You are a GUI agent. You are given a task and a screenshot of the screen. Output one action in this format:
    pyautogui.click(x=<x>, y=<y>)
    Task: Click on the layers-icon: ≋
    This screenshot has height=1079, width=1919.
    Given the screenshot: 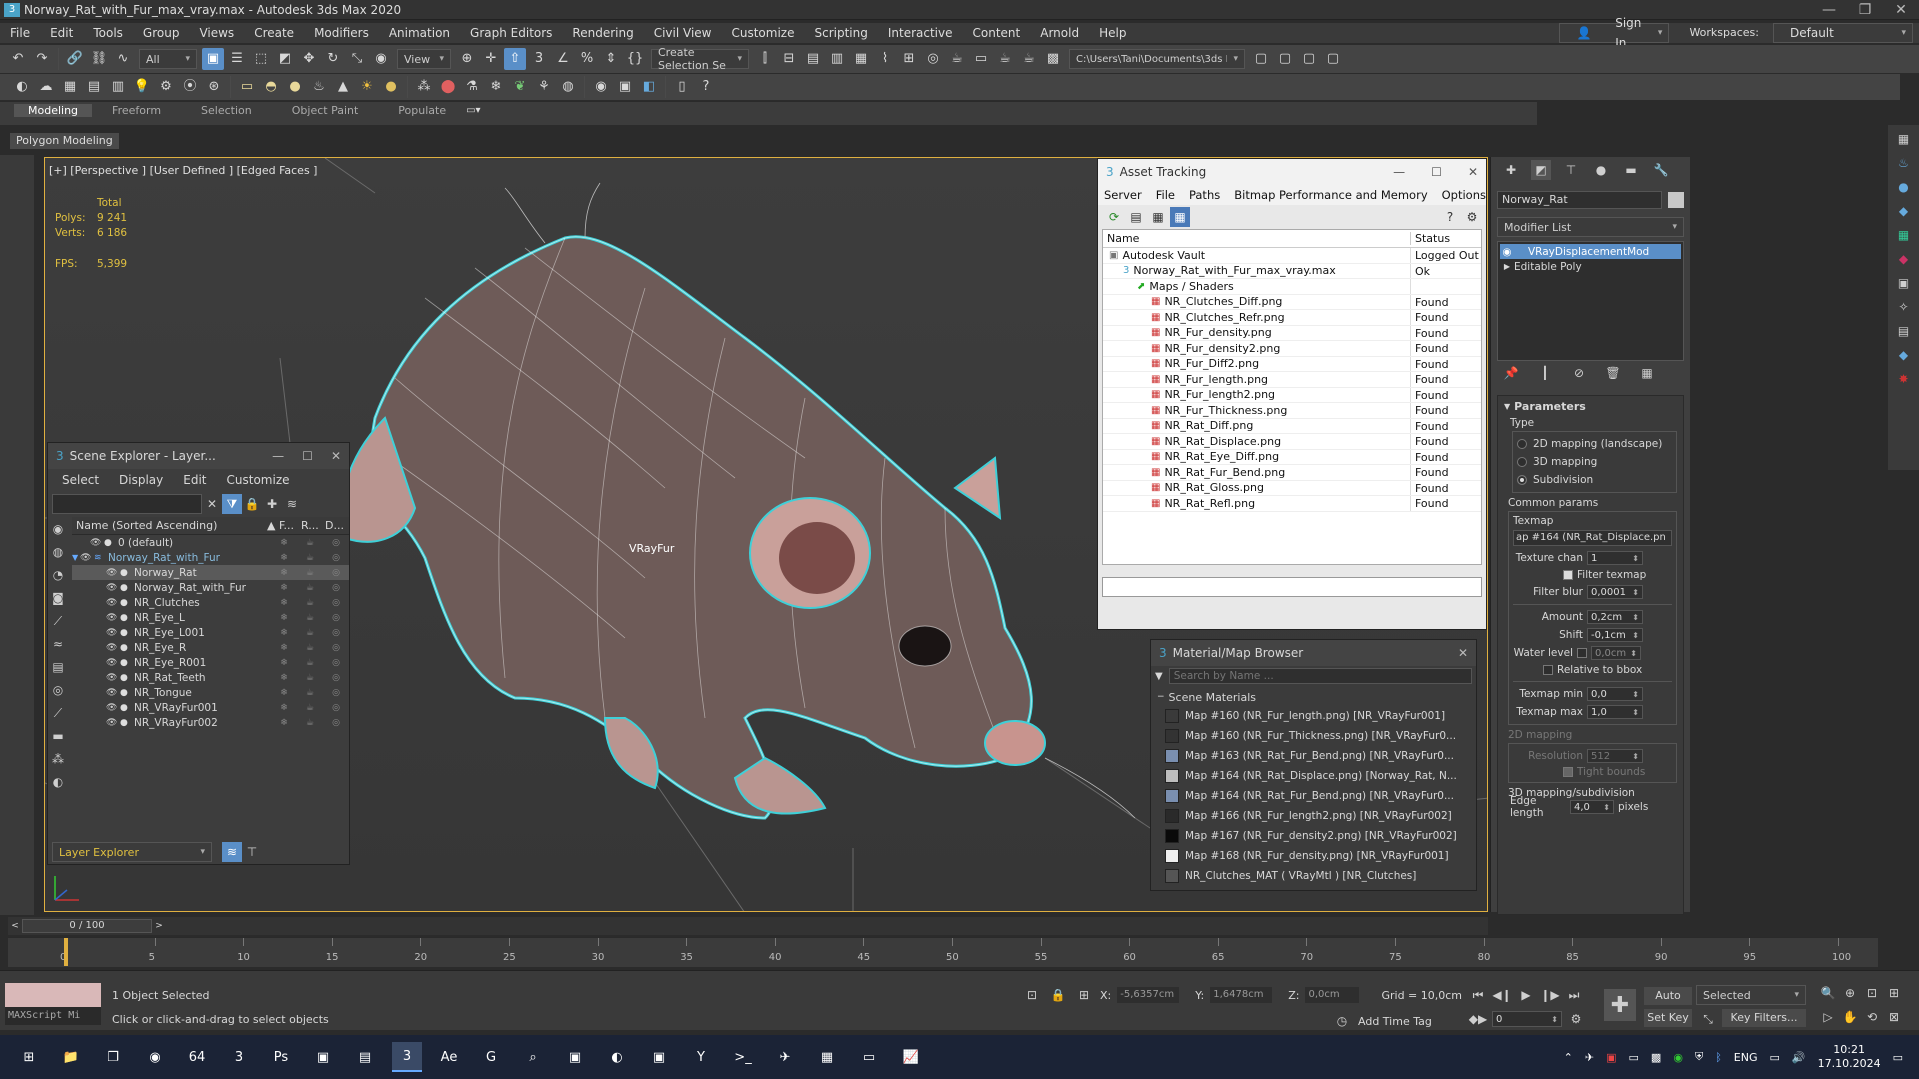 What is the action you would take?
    pyautogui.click(x=292, y=504)
    